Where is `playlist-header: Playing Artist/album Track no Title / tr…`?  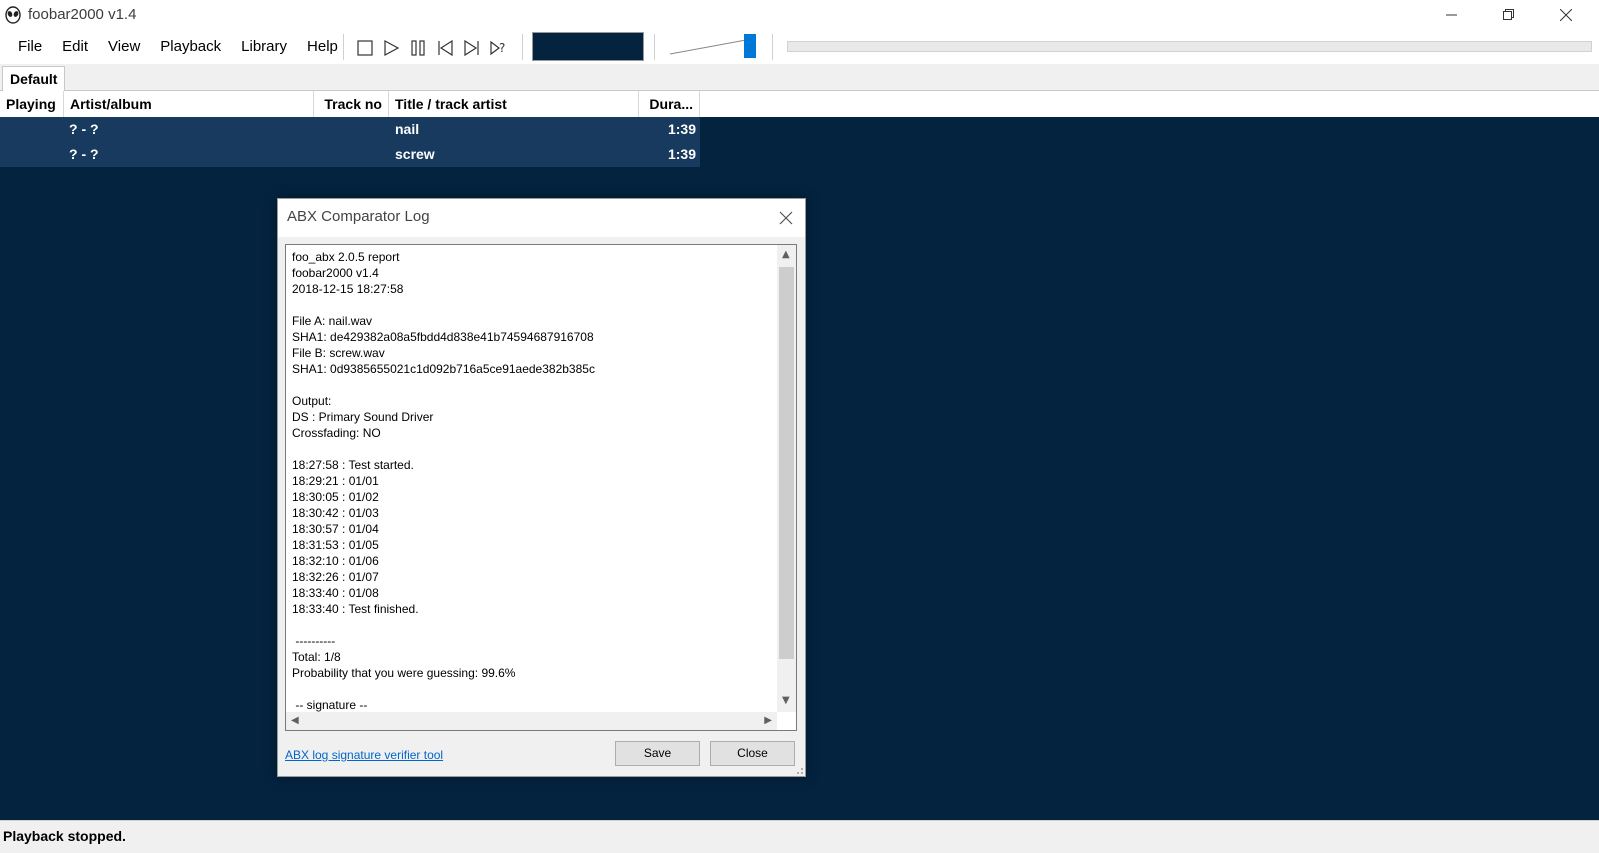 playlist-header: Playing Artist/album Track no Title / tr… is located at coordinates (350, 104).